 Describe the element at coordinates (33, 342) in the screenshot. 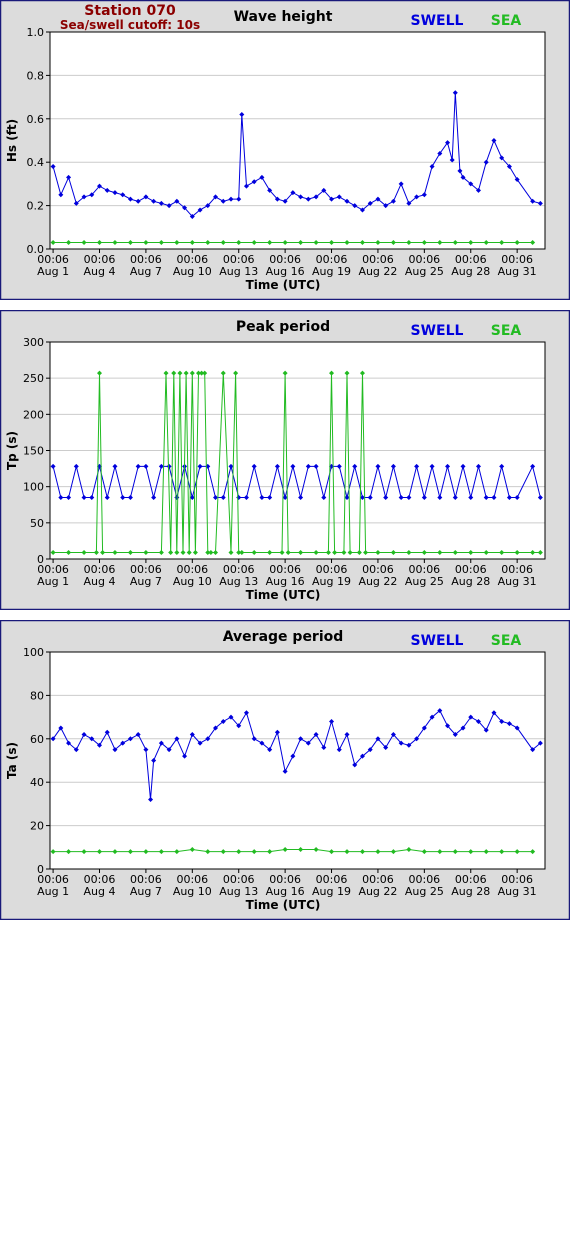

I see `y-tick-label: 300` at that location.